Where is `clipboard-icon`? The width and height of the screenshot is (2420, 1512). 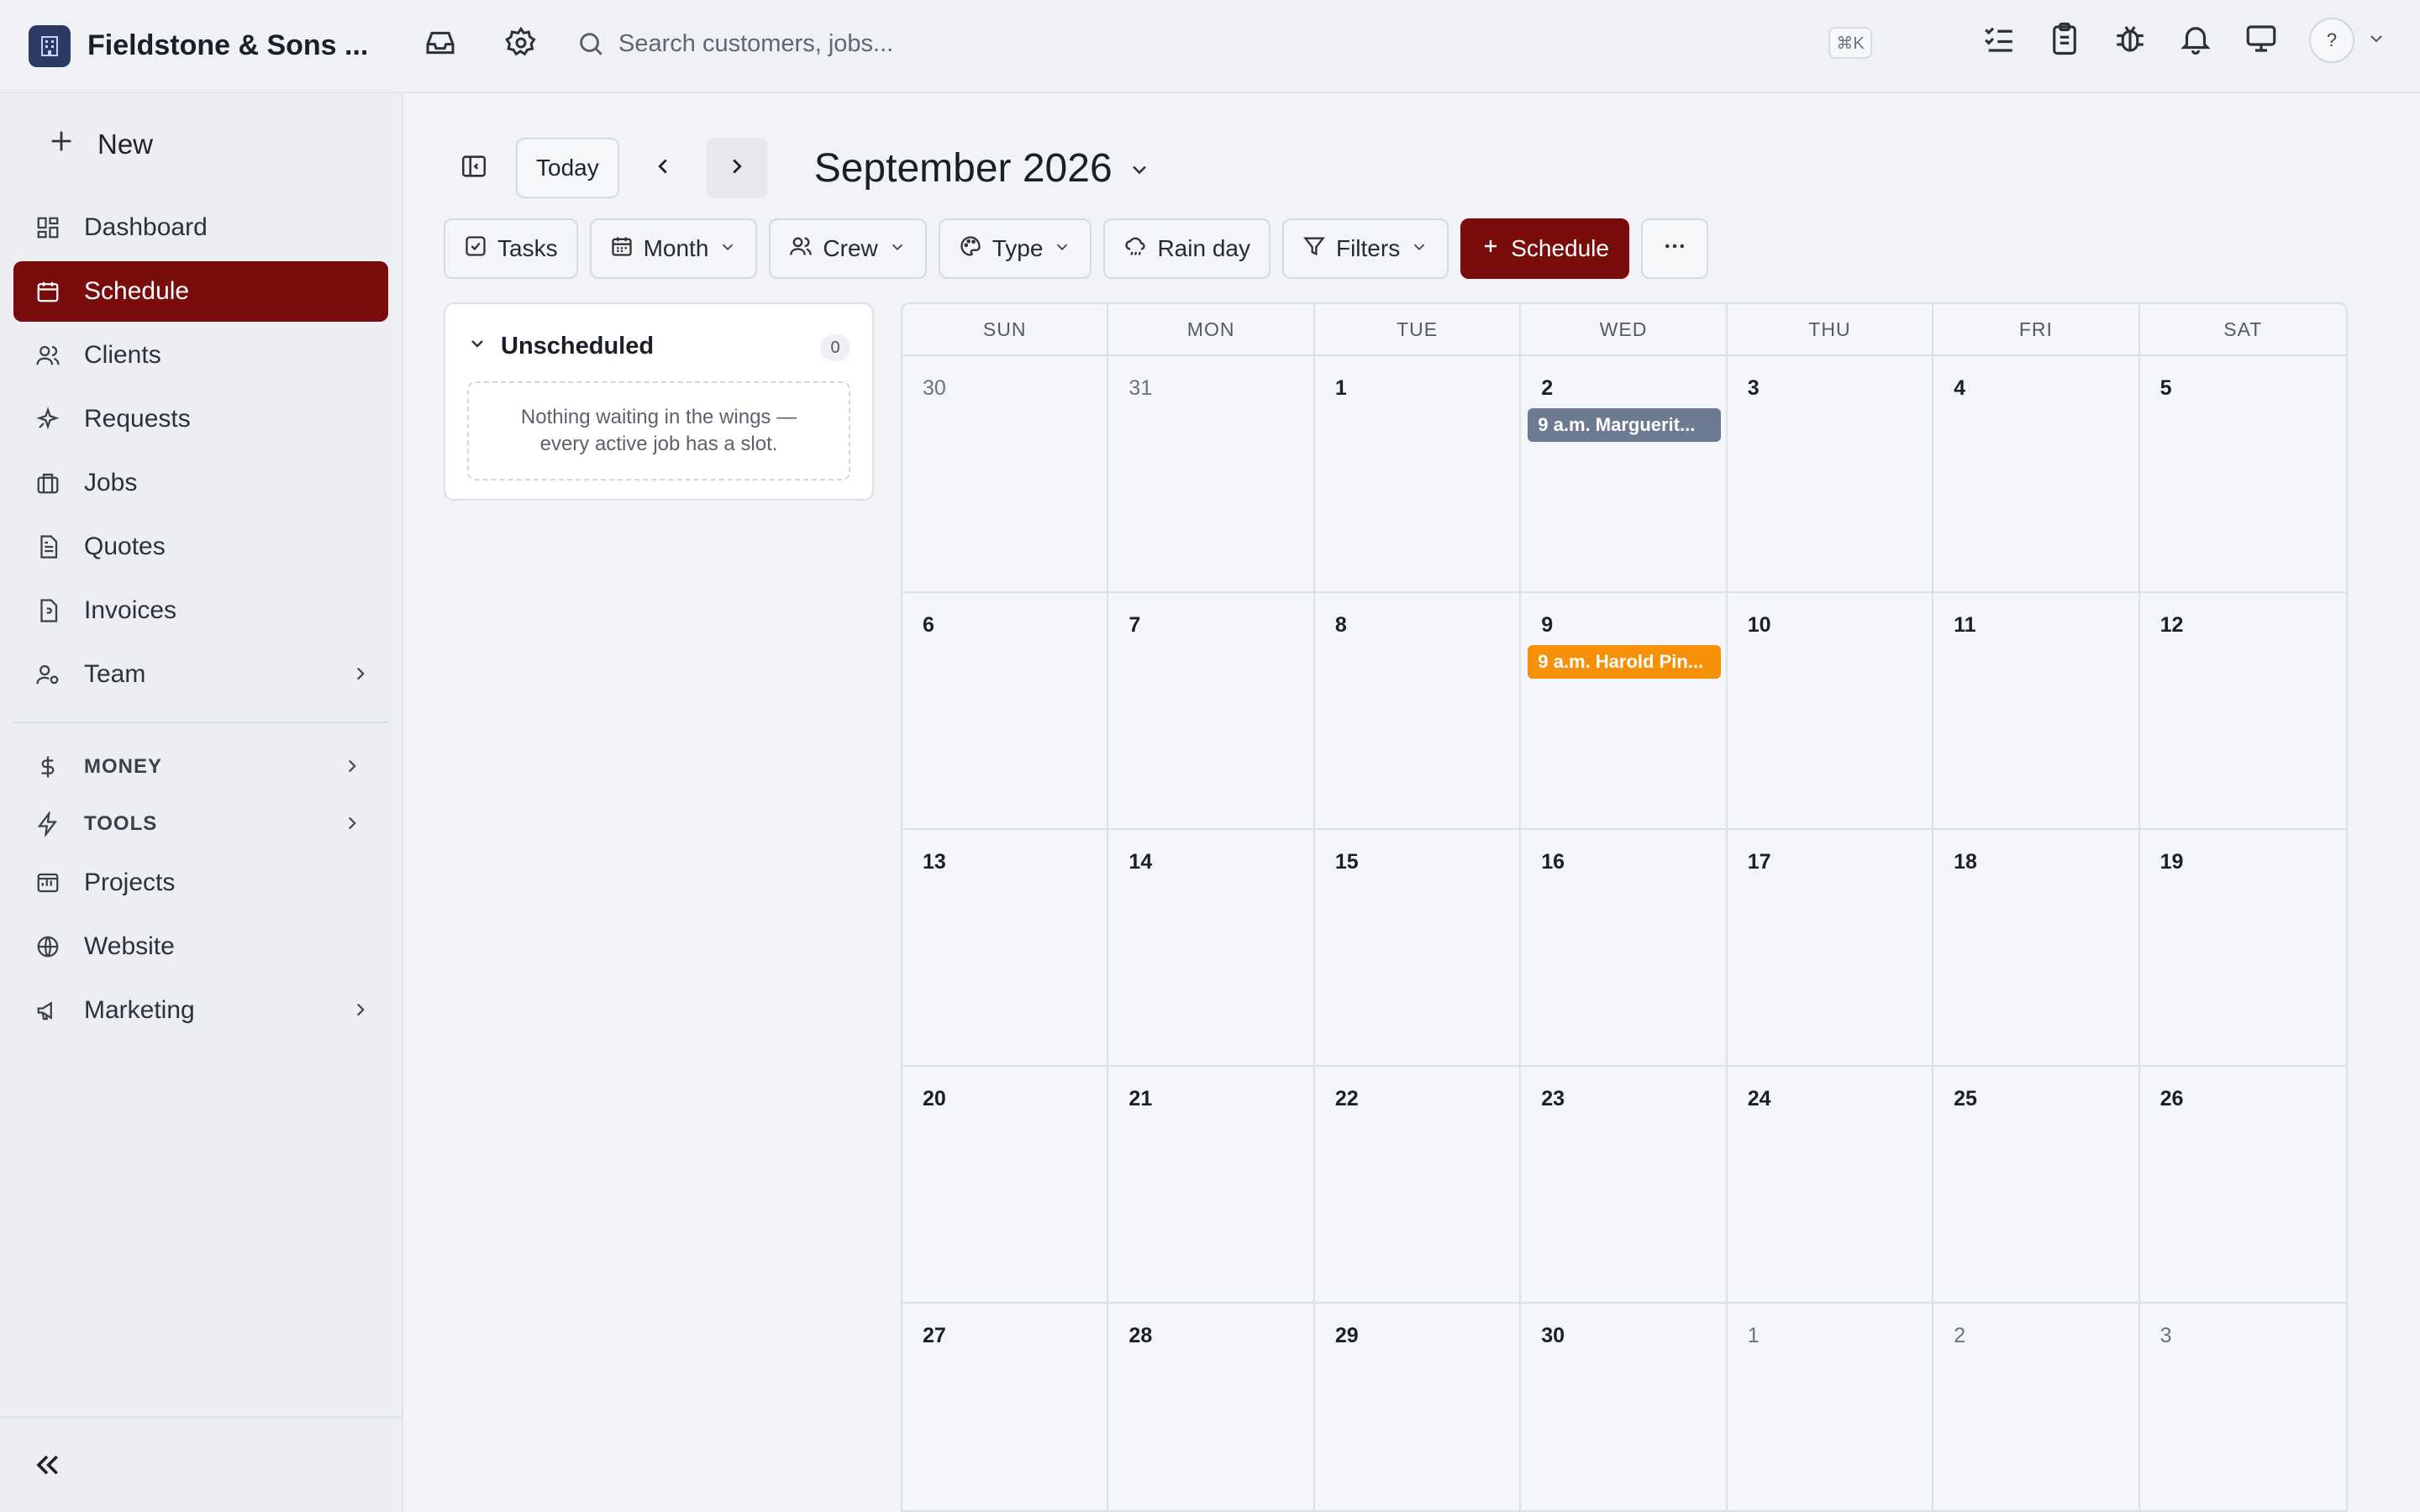
clipboard-icon is located at coordinates (2064, 40).